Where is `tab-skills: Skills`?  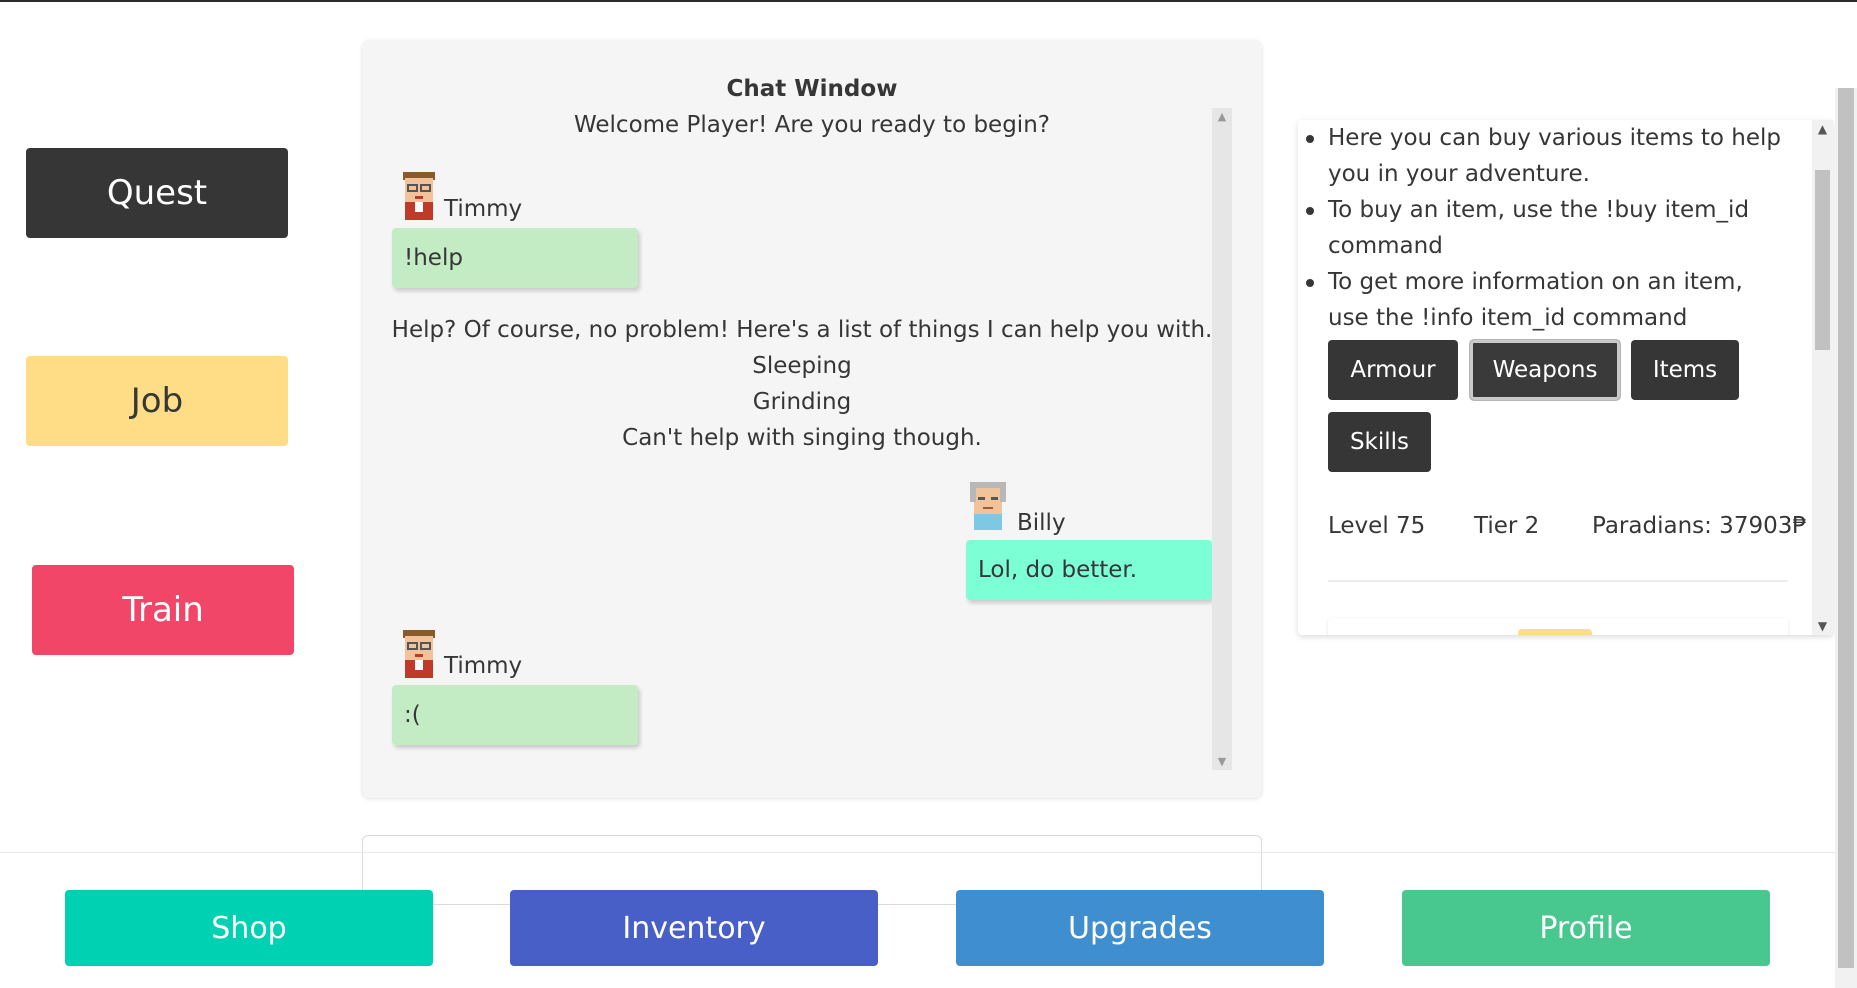
tab-skills: Skills is located at coordinates (1379, 442).